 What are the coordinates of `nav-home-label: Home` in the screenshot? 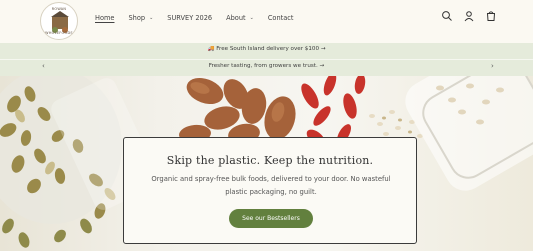 It's located at (105, 18).